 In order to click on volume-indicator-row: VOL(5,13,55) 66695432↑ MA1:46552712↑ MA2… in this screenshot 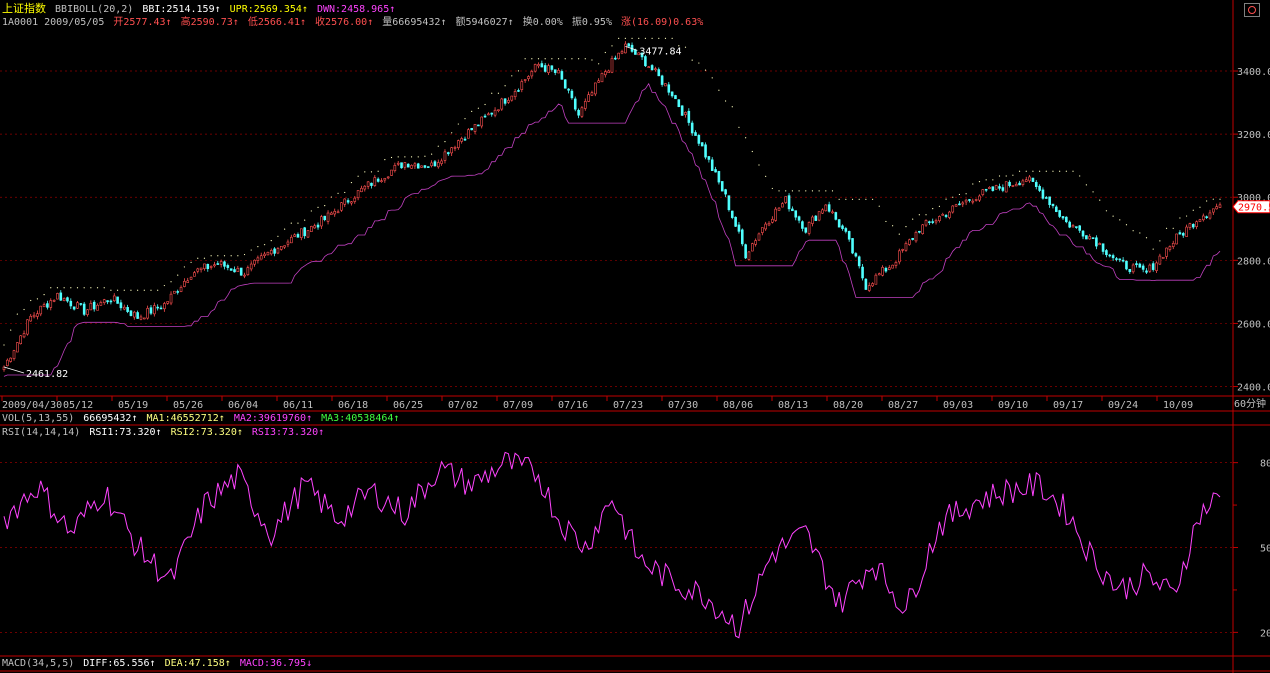, I will do `click(202, 419)`.